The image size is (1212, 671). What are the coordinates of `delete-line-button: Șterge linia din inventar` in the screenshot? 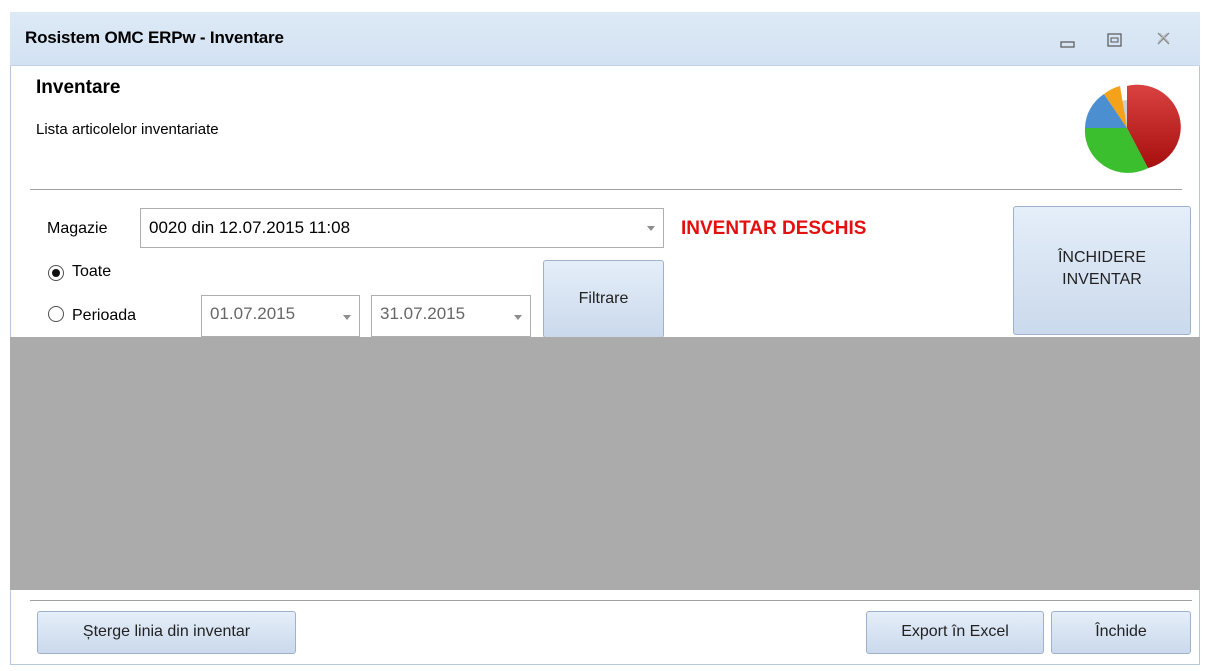 It's located at (166, 632).